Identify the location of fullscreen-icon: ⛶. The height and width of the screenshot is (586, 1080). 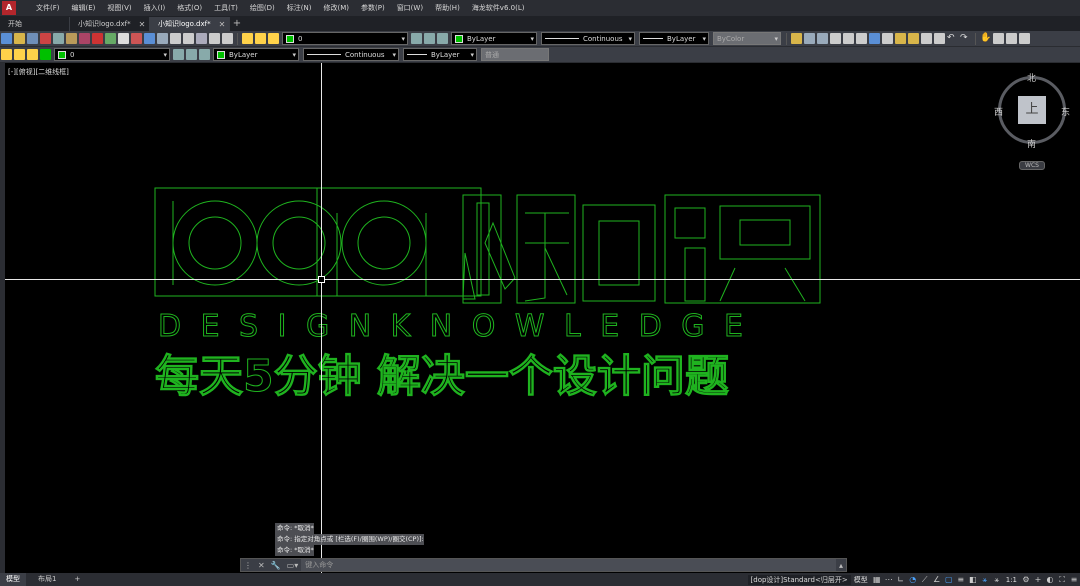
(1062, 580).